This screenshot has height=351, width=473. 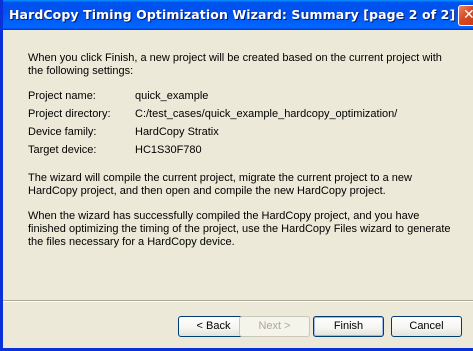 I want to click on close-button: ✕, so click(x=465, y=15).